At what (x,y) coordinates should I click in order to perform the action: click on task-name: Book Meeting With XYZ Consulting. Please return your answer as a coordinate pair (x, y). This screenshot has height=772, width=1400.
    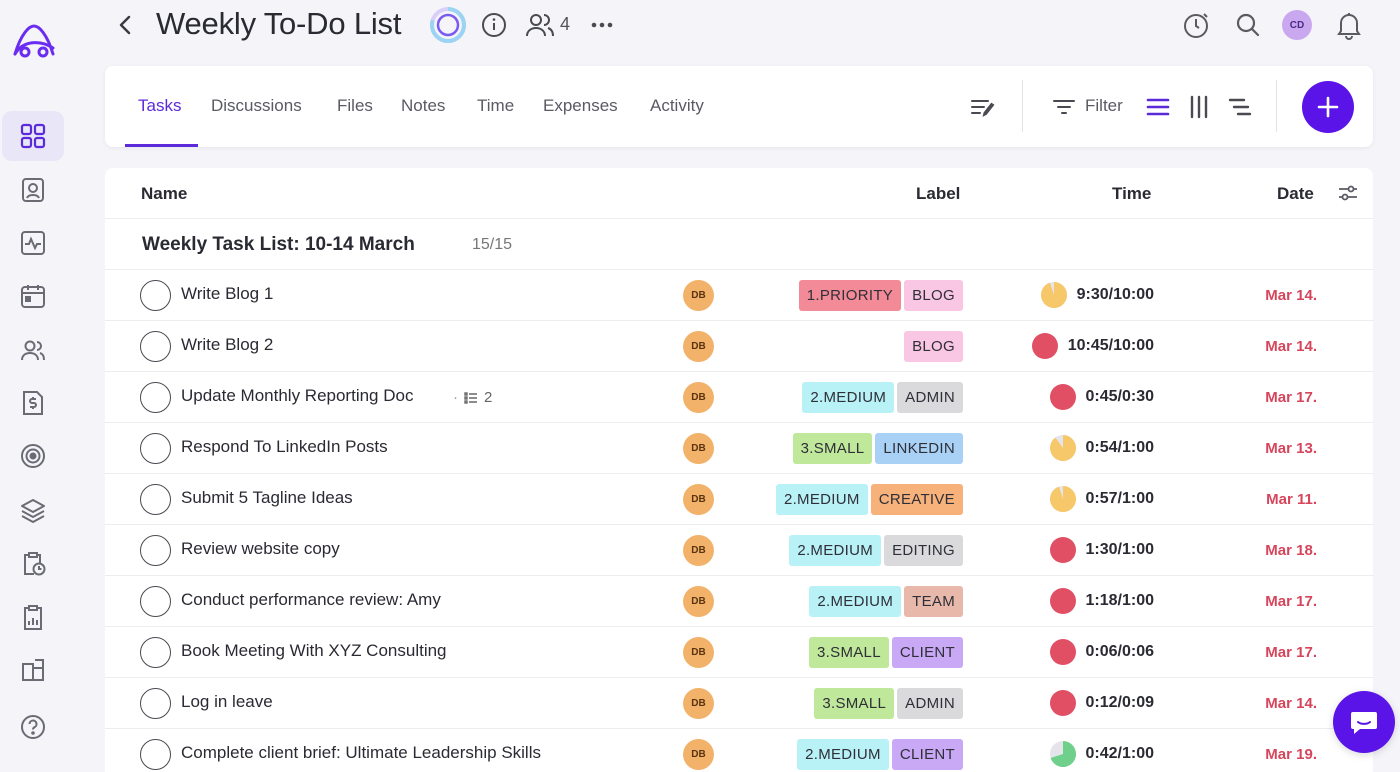
    Looking at the image, I should click on (314, 651).